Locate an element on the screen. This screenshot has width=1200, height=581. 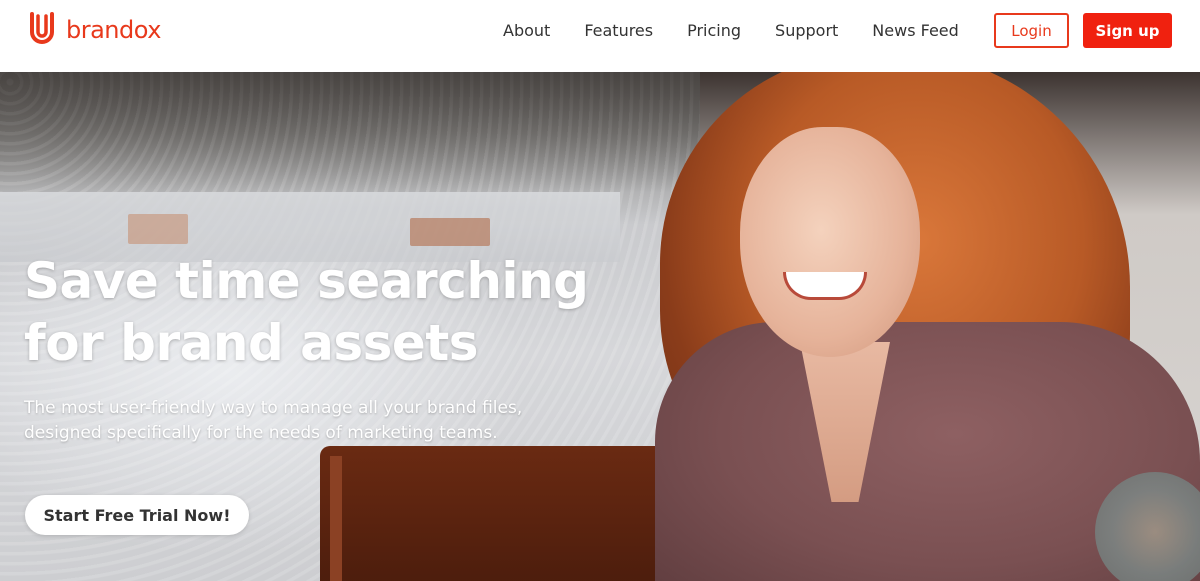
hero-title-line-1: Save time searching is located at coordinates (306, 281).